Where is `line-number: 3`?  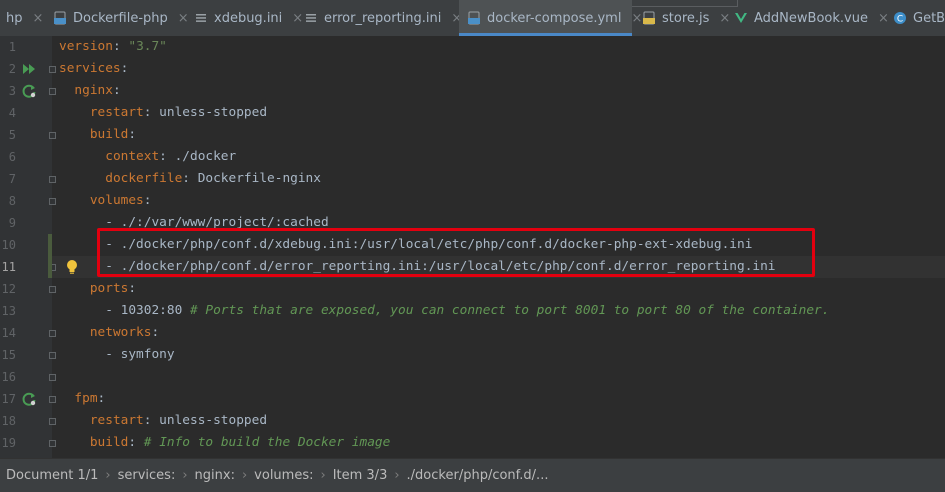
line-number: 3 is located at coordinates (12, 91).